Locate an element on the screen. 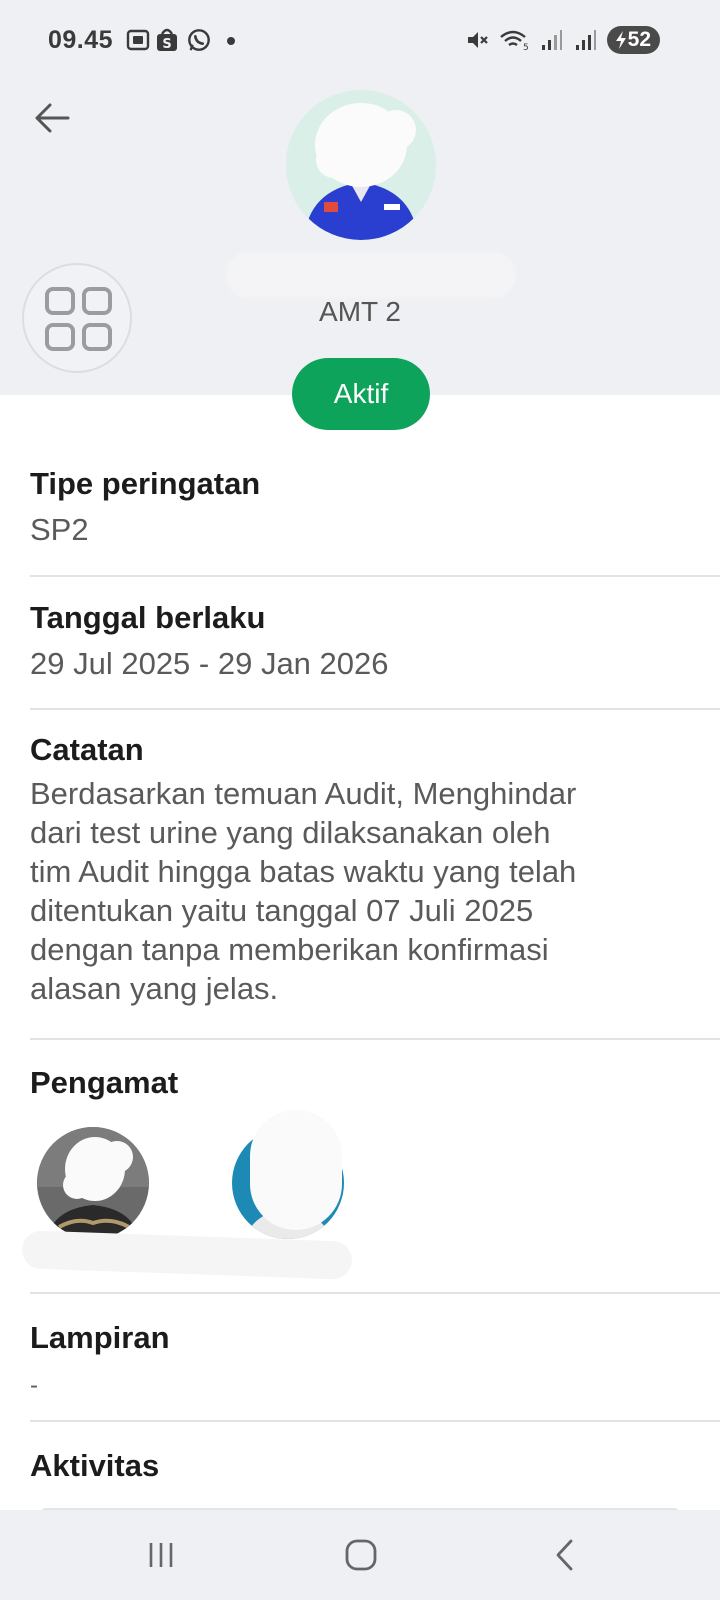 The image size is (720, 1600). wifi-icon: 5 is located at coordinates (514, 41).